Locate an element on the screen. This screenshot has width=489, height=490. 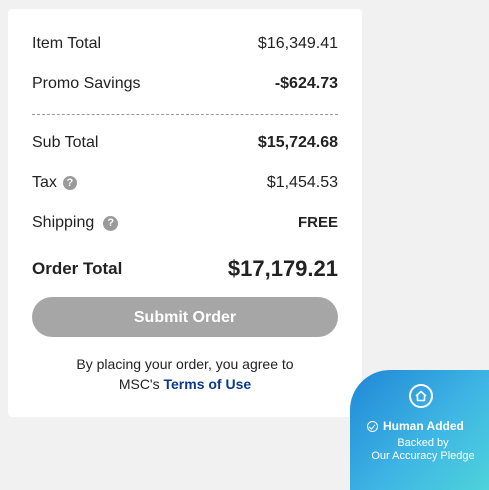
order-total-row: Order Total $17,179.21 is located at coordinates (185, 269).